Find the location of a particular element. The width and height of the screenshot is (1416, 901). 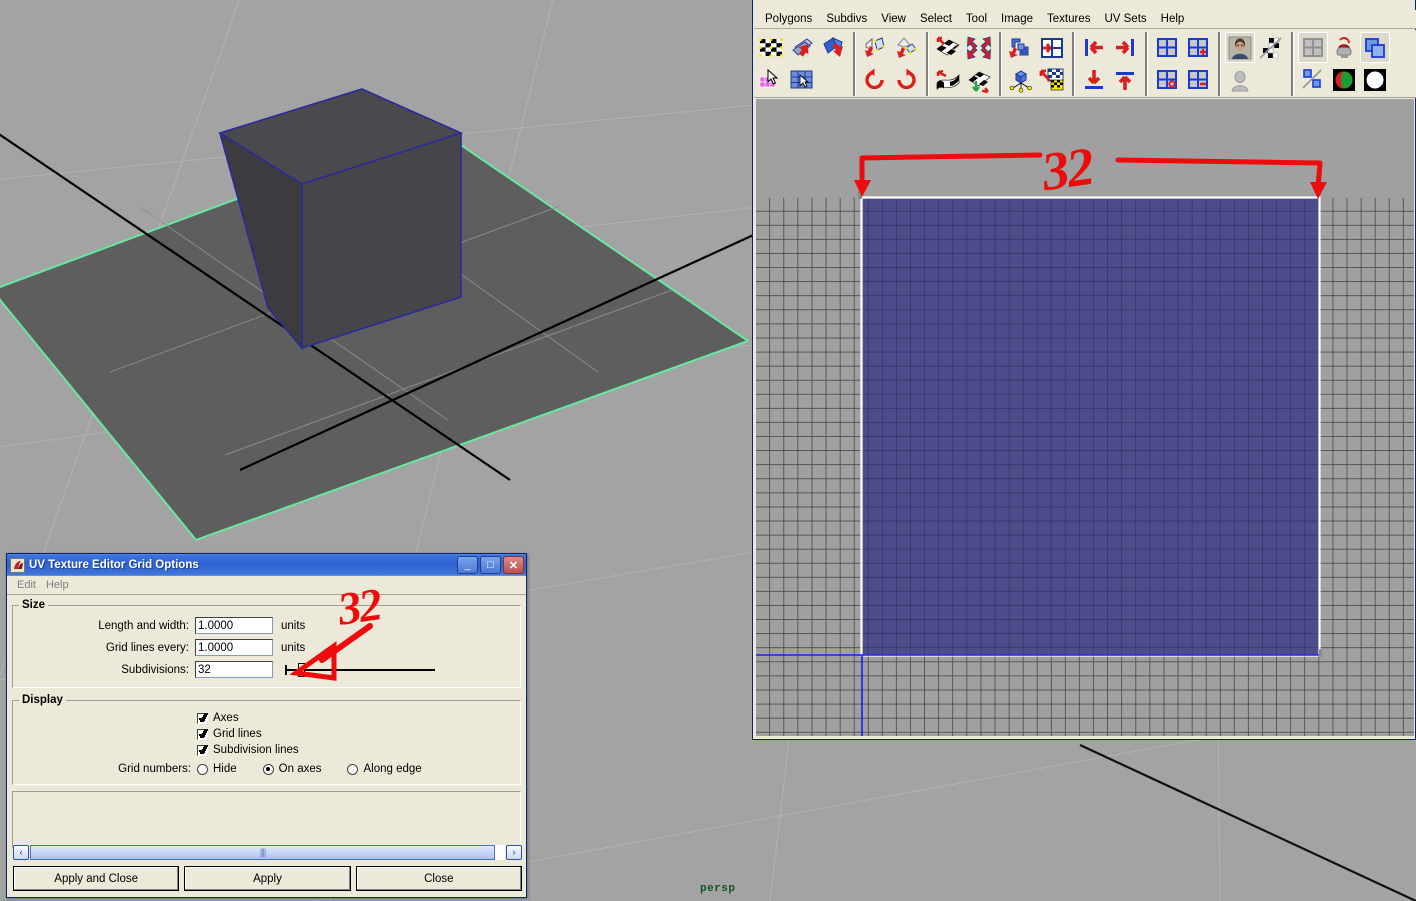

dim-toggle-icon is located at coordinates (1313, 79).